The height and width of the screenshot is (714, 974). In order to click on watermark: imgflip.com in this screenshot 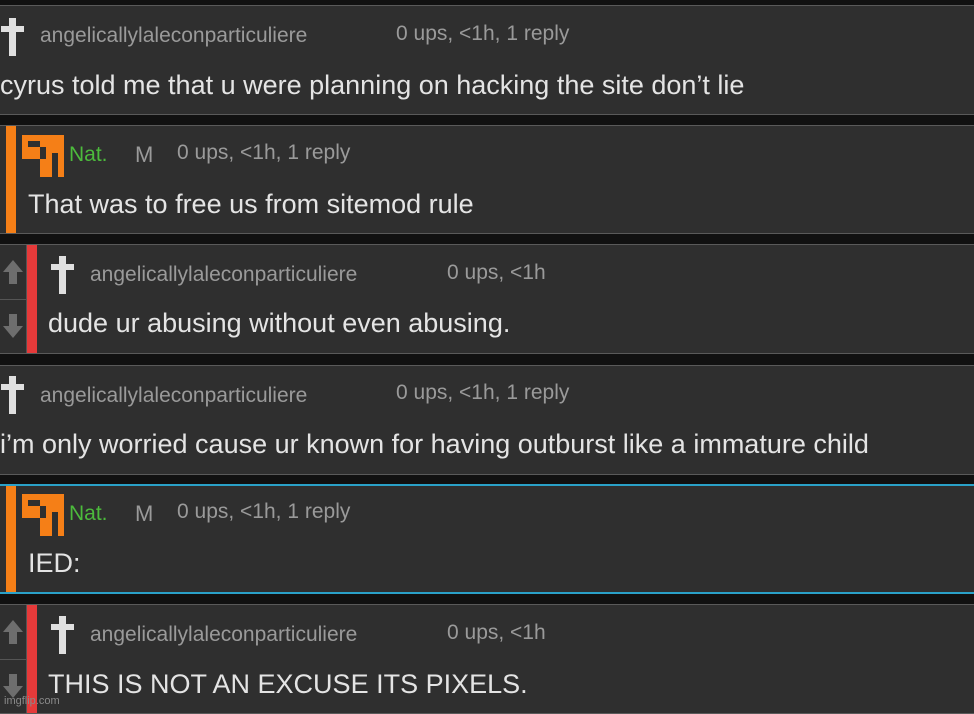, I will do `click(32, 701)`.